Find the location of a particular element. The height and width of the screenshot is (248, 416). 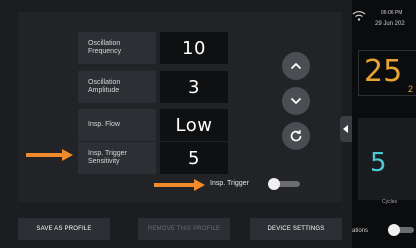

side-bottom-label: ations is located at coordinates (360, 231).